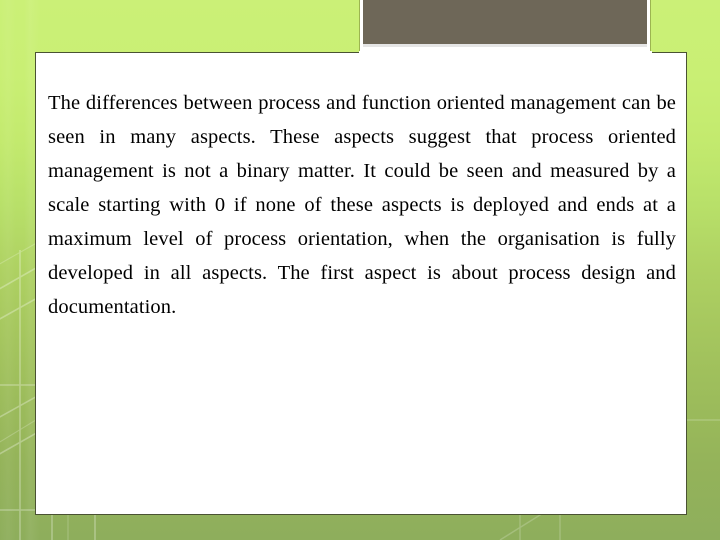  Describe the element at coordinates (505, 45) in the screenshot. I see `accent-box-shadow` at that location.